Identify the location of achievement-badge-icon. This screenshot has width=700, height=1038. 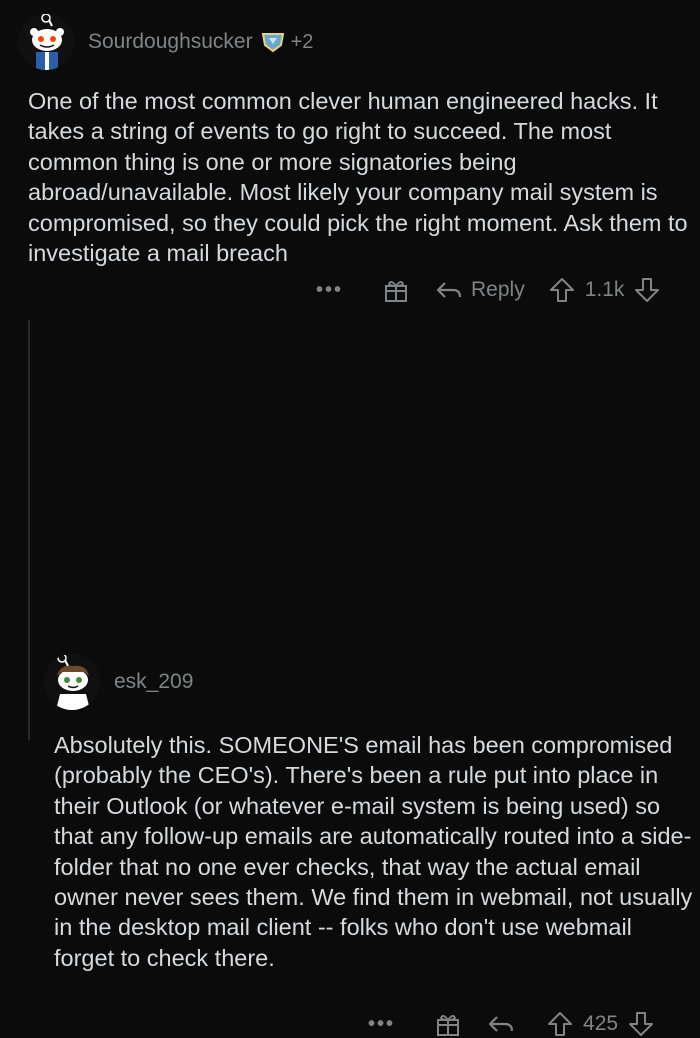
(273, 42).